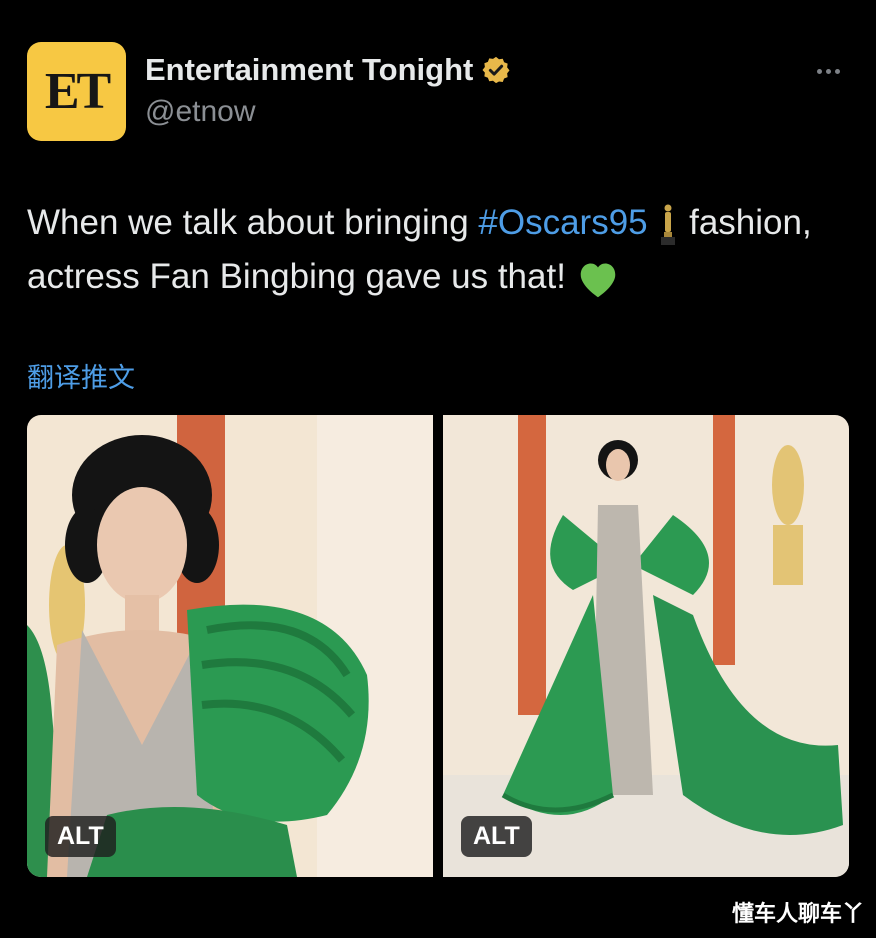  Describe the element at coordinates (309, 70) in the screenshot. I see `display-name: Entertainment Tonight` at that location.